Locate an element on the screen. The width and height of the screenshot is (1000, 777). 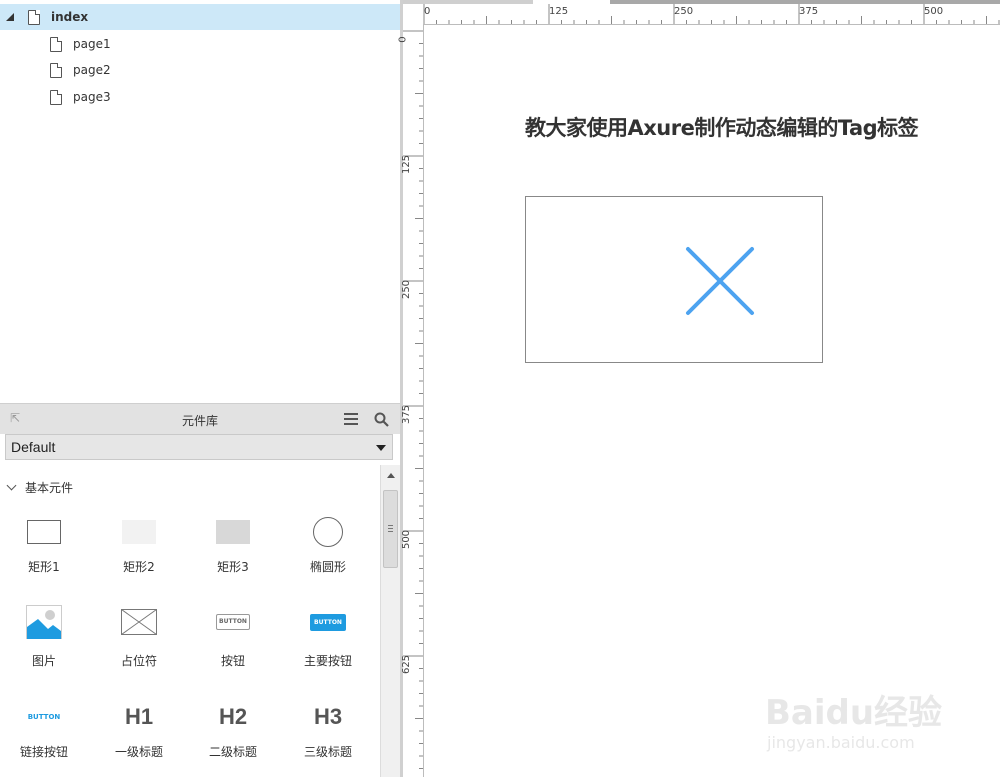
library-select: Default is located at coordinates (199, 447).